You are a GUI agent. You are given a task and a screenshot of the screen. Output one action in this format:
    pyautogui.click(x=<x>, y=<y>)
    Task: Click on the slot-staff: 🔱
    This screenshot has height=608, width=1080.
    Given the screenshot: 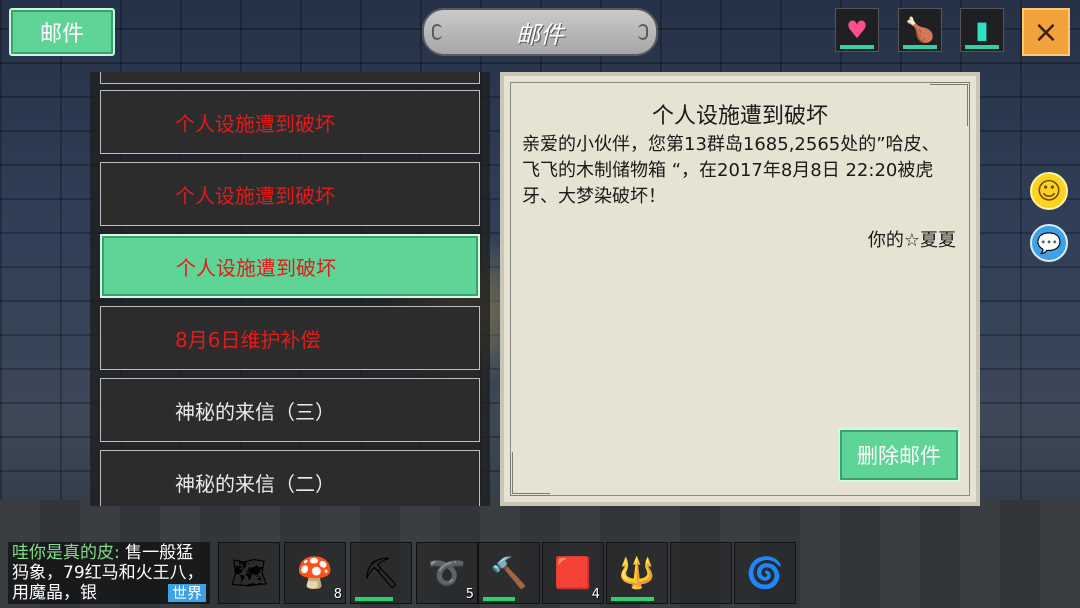 What is the action you would take?
    pyautogui.click(x=637, y=573)
    